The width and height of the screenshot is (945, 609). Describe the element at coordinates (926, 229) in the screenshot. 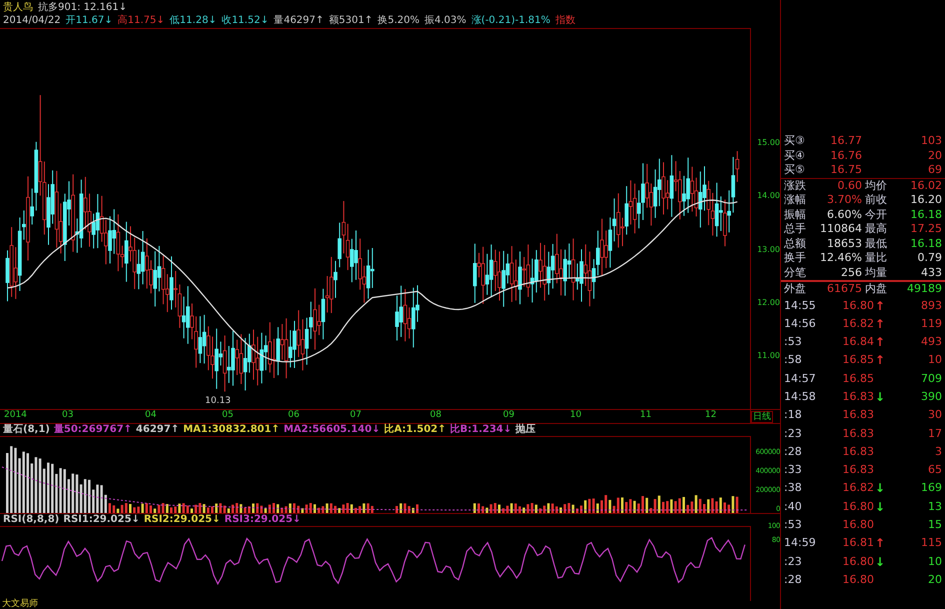

I see `stat-value: 17.25` at that location.